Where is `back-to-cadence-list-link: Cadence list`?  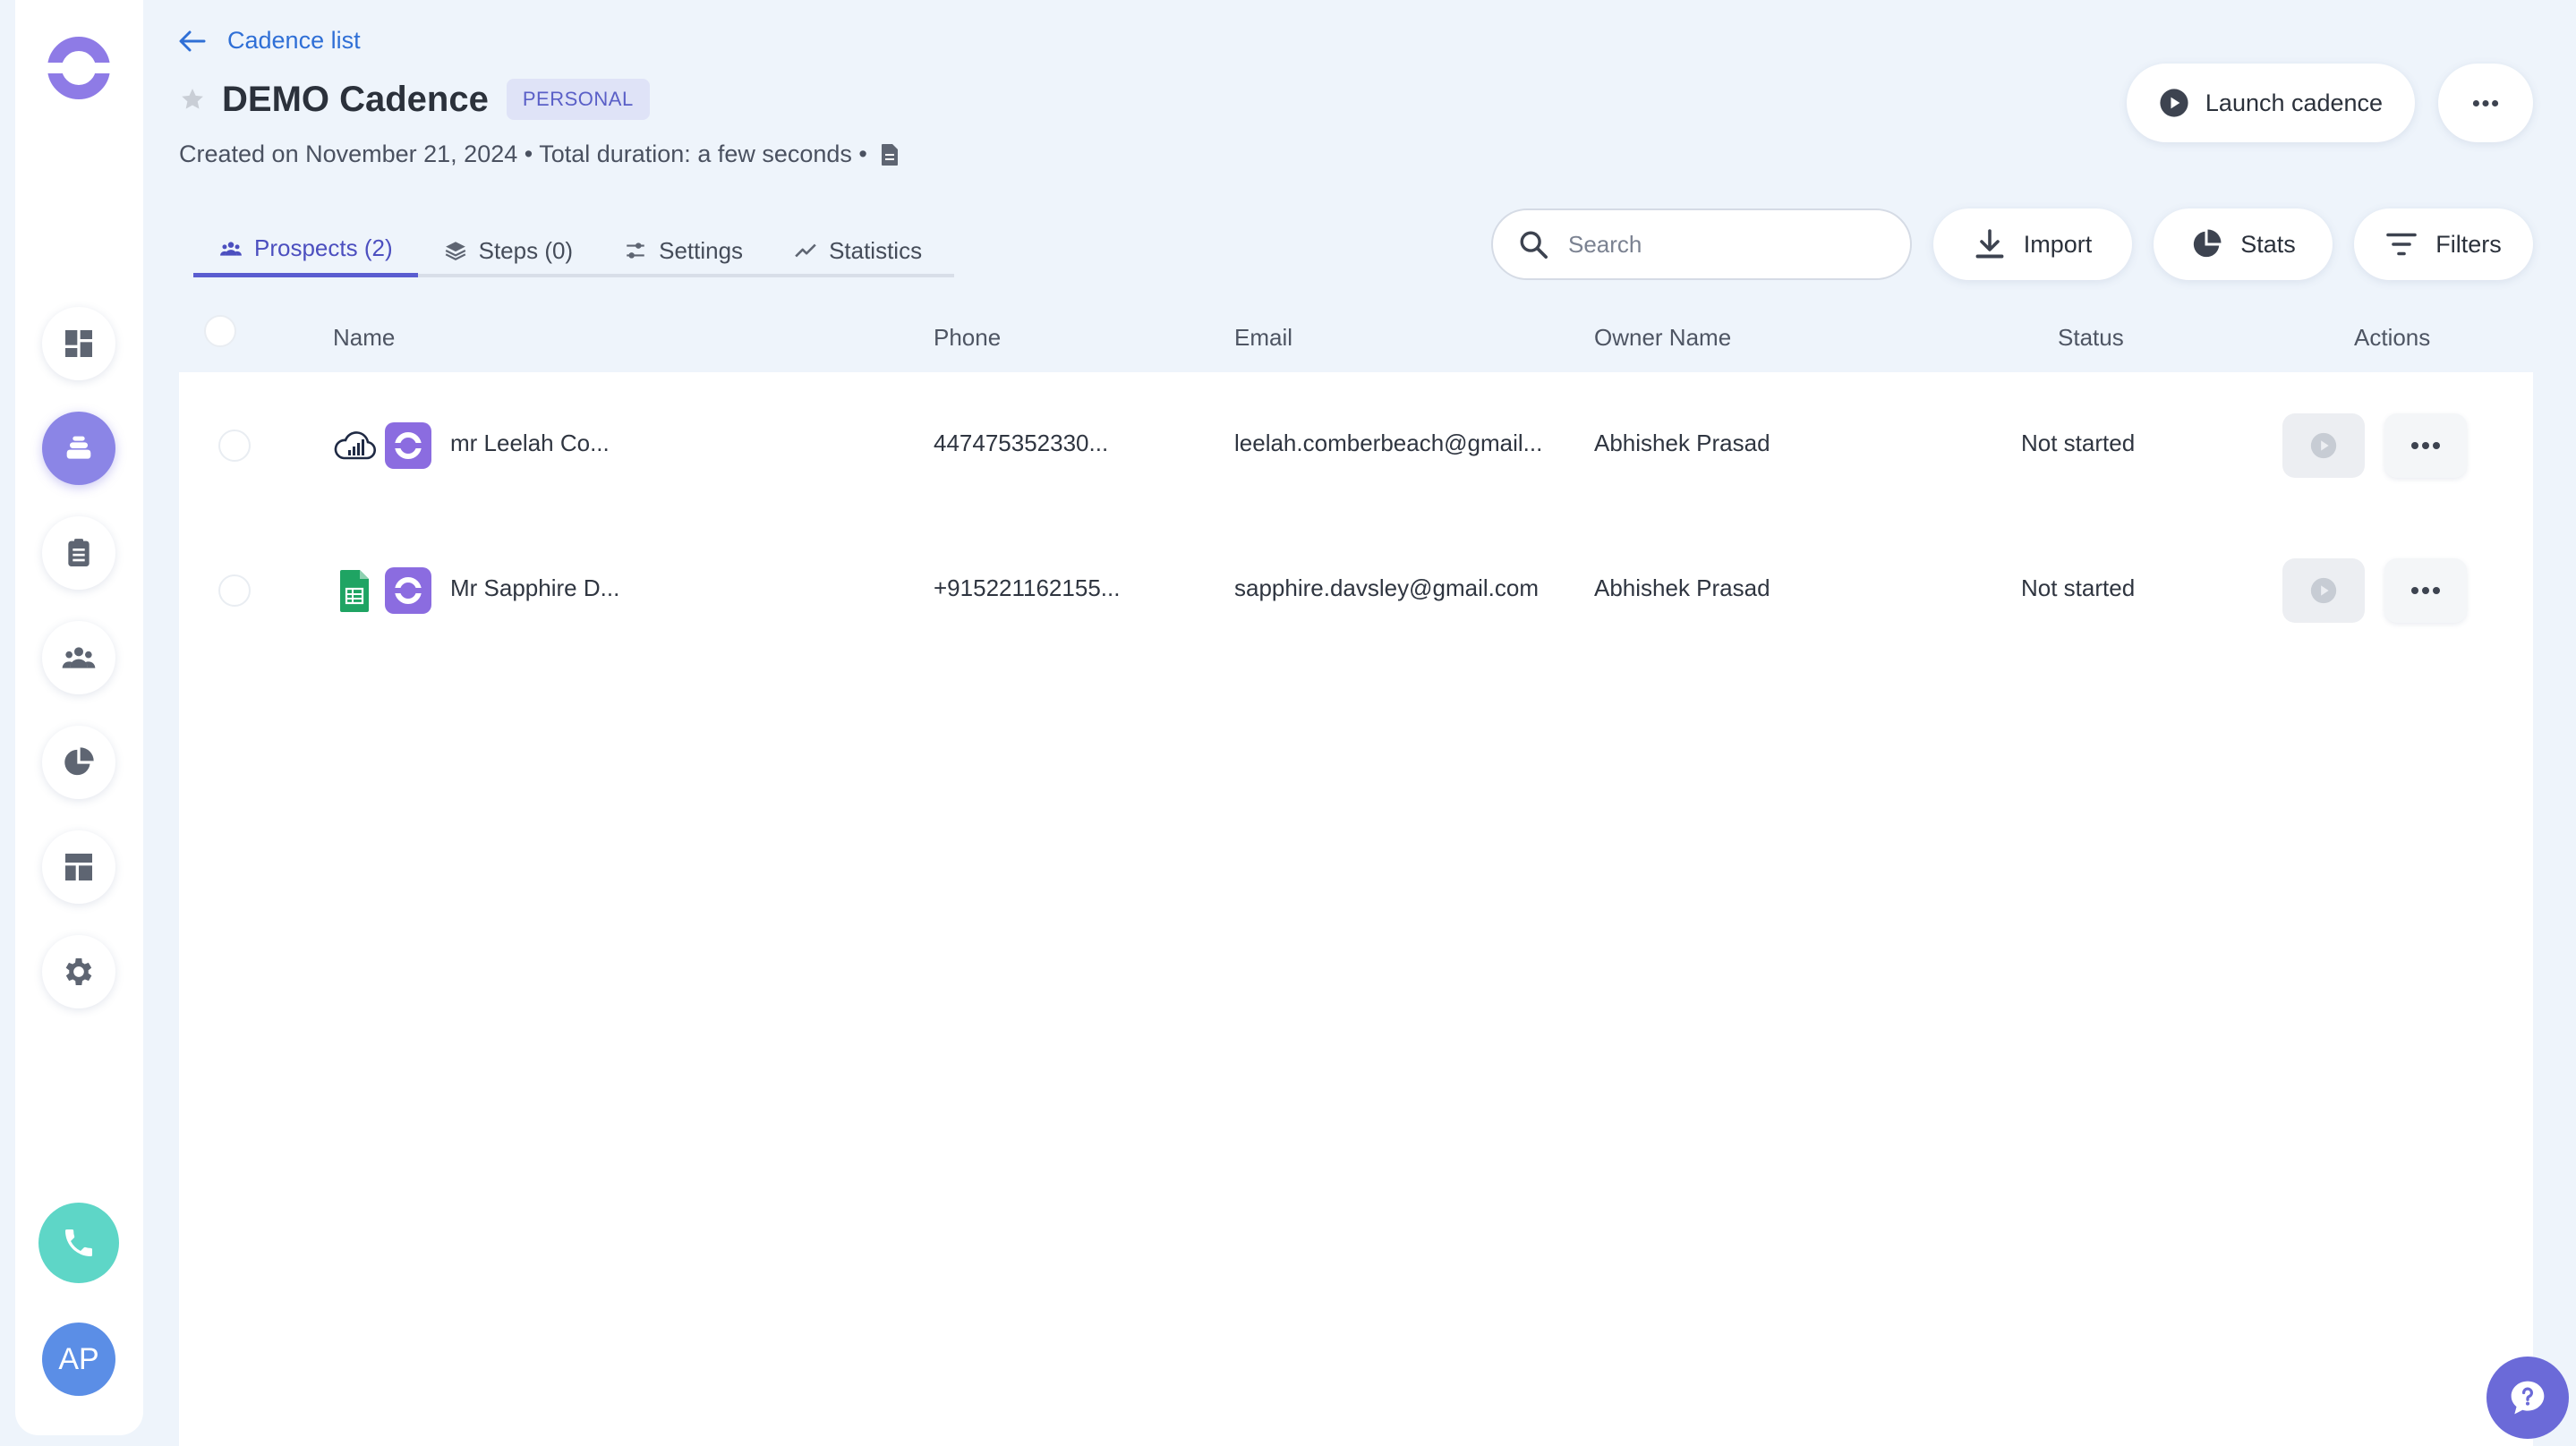
back-to-cadence-list-link: Cadence list is located at coordinates (270, 41).